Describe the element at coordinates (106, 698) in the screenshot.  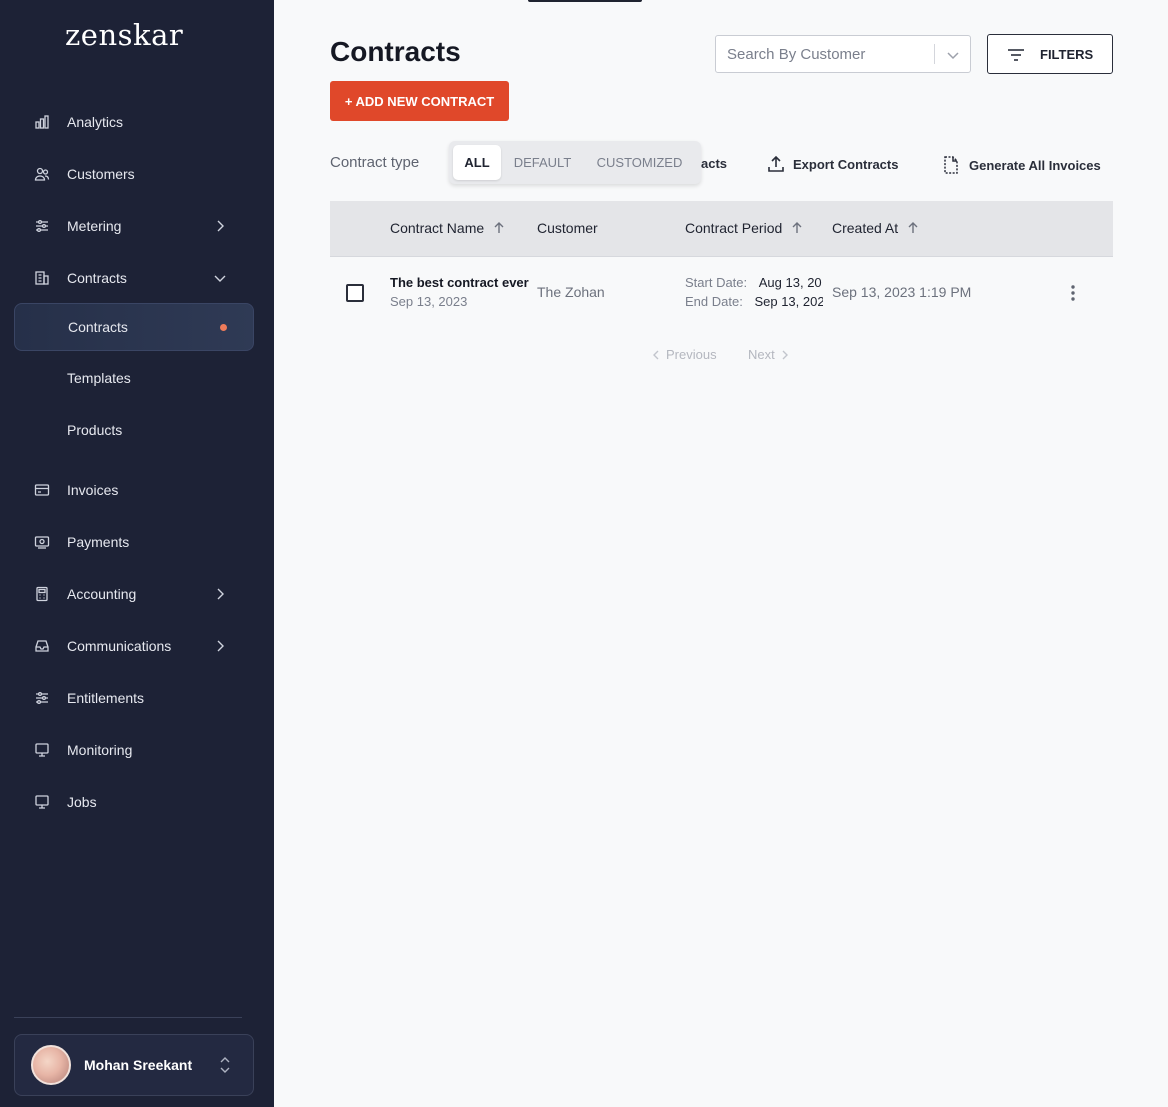
I see `sidebar-item-label: Entitlements` at that location.